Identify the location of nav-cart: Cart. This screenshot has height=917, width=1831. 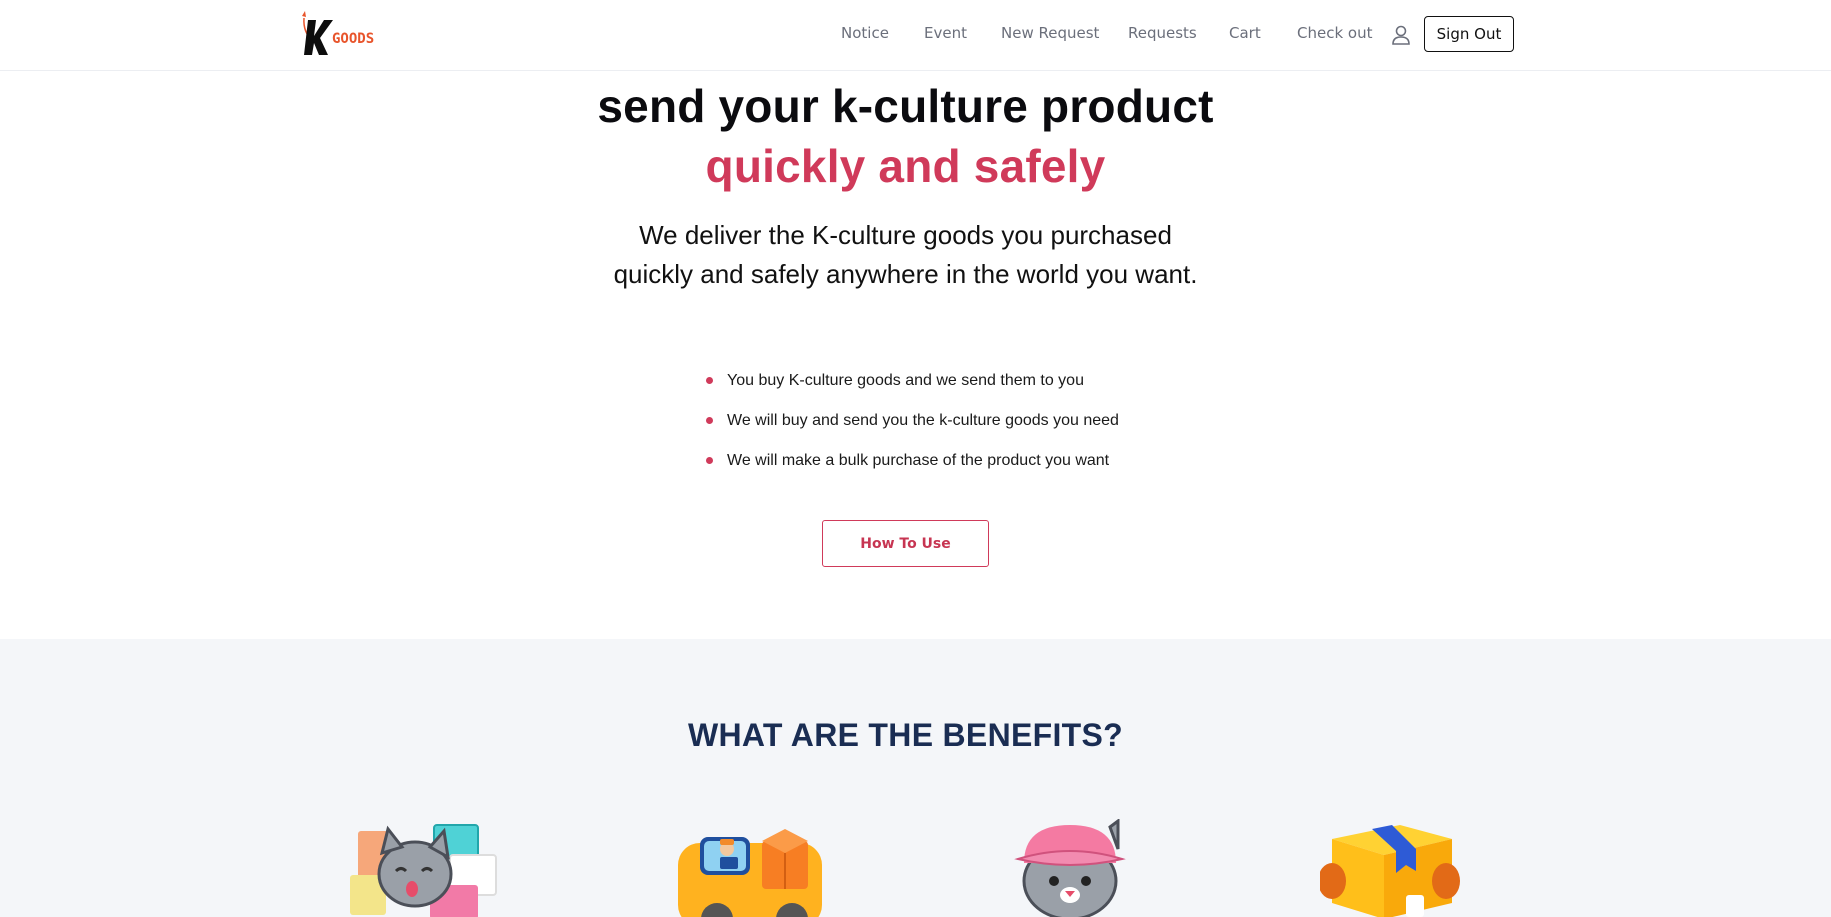
(1245, 33).